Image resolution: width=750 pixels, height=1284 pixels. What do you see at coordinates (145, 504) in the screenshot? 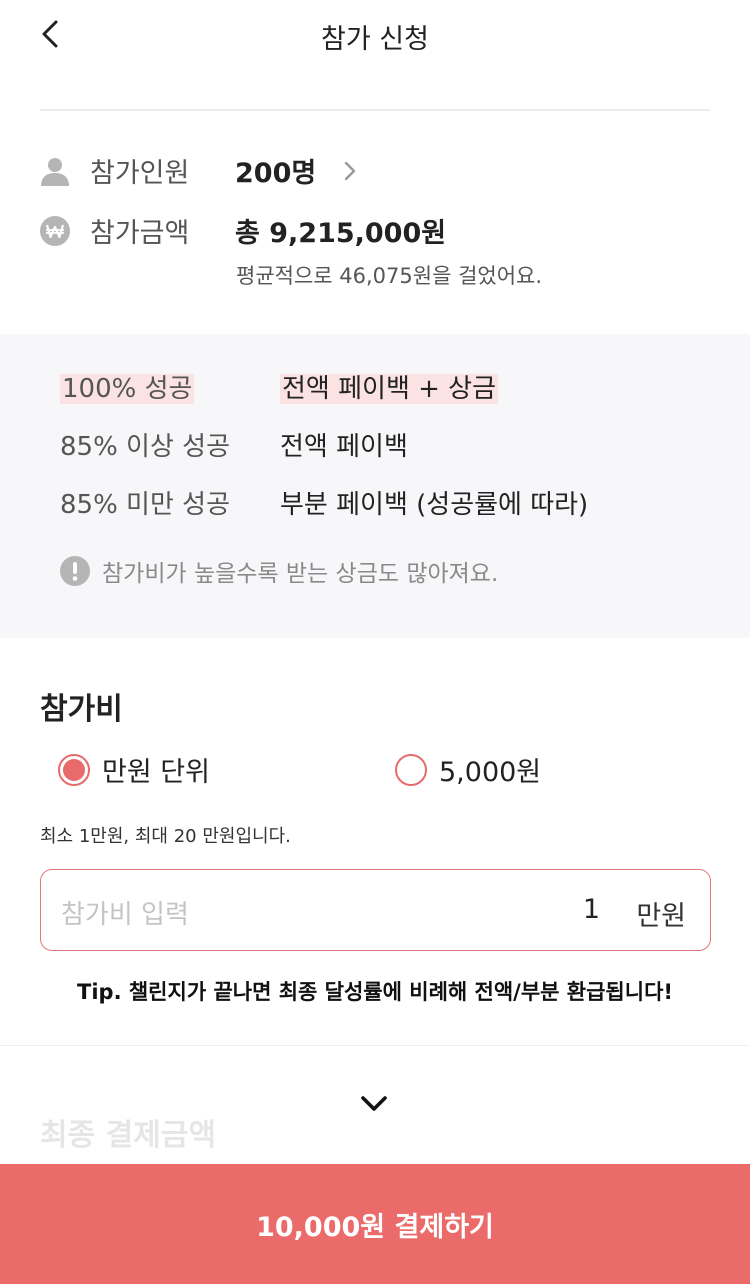
I see `reward-condition: 85% 미만 성공` at bounding box center [145, 504].